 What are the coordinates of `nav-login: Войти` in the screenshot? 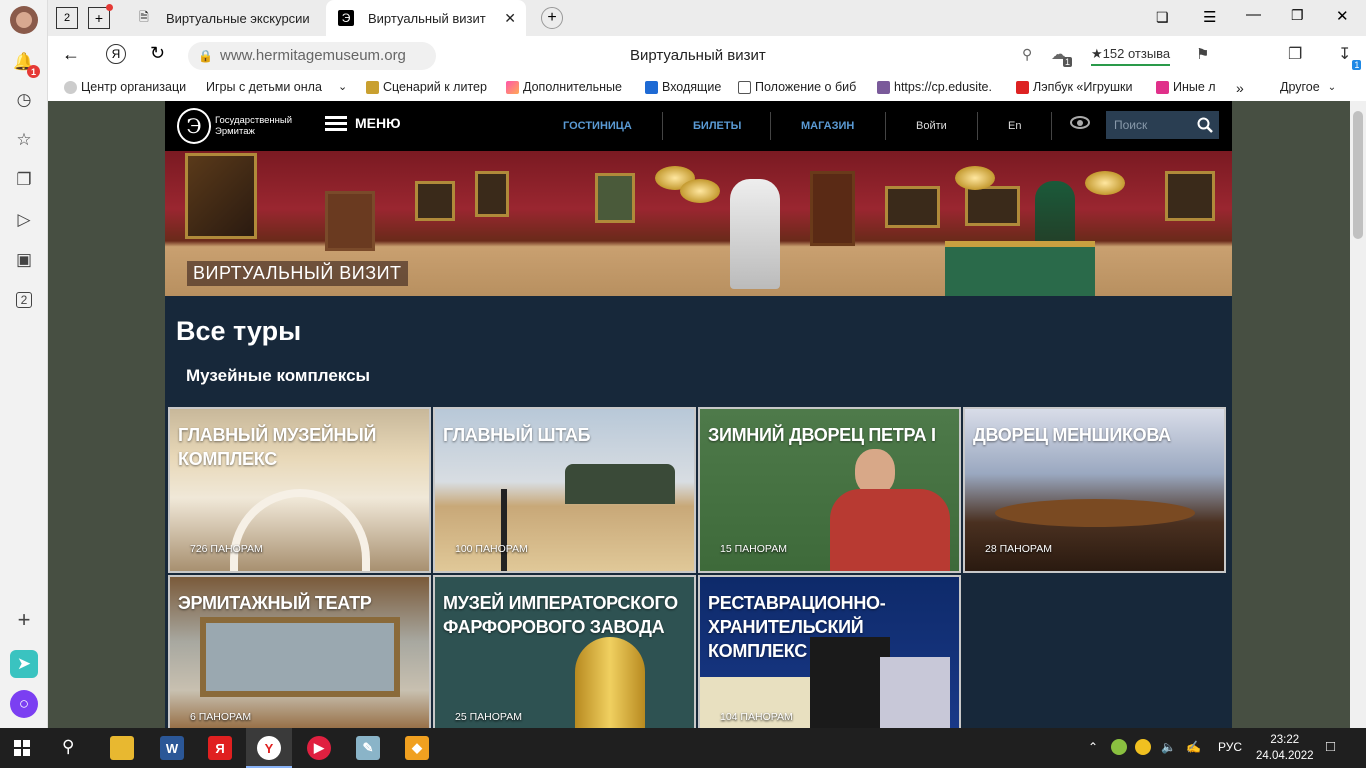 It's located at (931, 126).